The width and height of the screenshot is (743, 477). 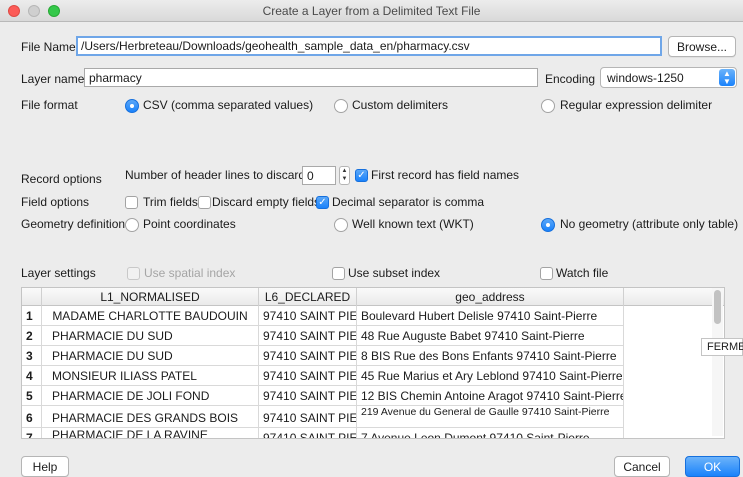 What do you see at coordinates (645, 78) in the screenshot?
I see `encoding-value: windows-1250` at bounding box center [645, 78].